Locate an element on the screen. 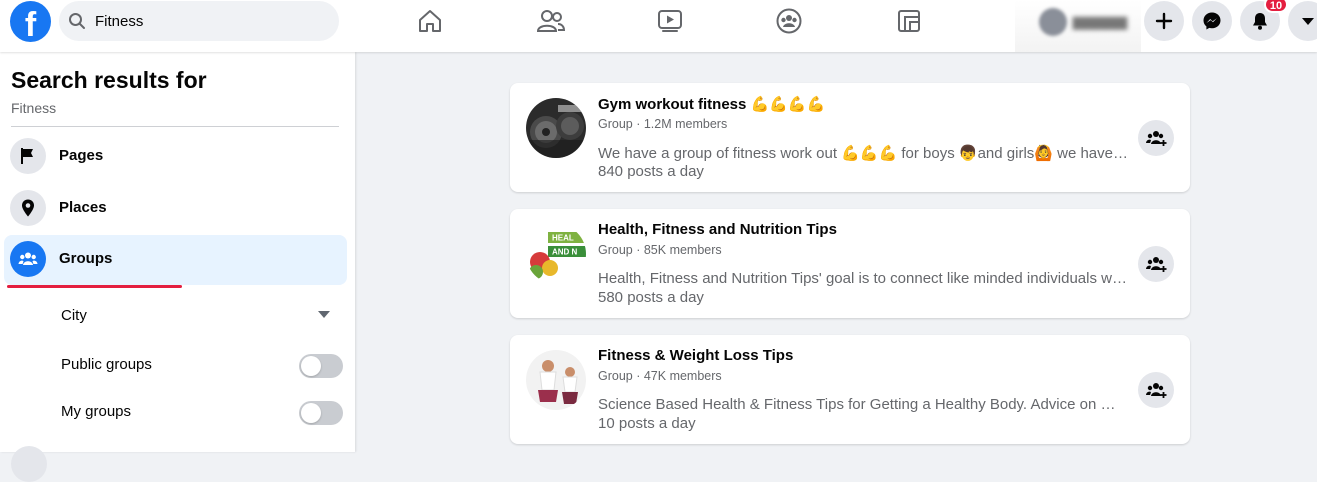 The width and height of the screenshot is (1317, 482). group-meta: Group · 85K members is located at coordinates (660, 250).